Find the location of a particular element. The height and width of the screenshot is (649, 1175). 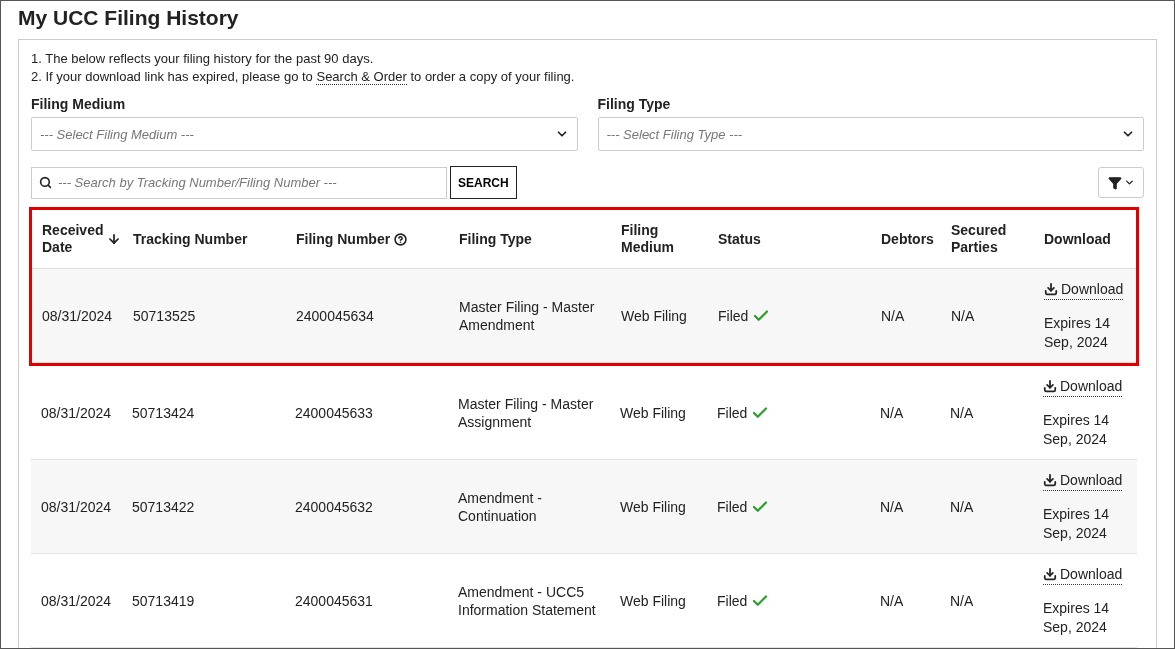

table-cell-text: Master Filing - Master Assignment is located at coordinates (526, 412).